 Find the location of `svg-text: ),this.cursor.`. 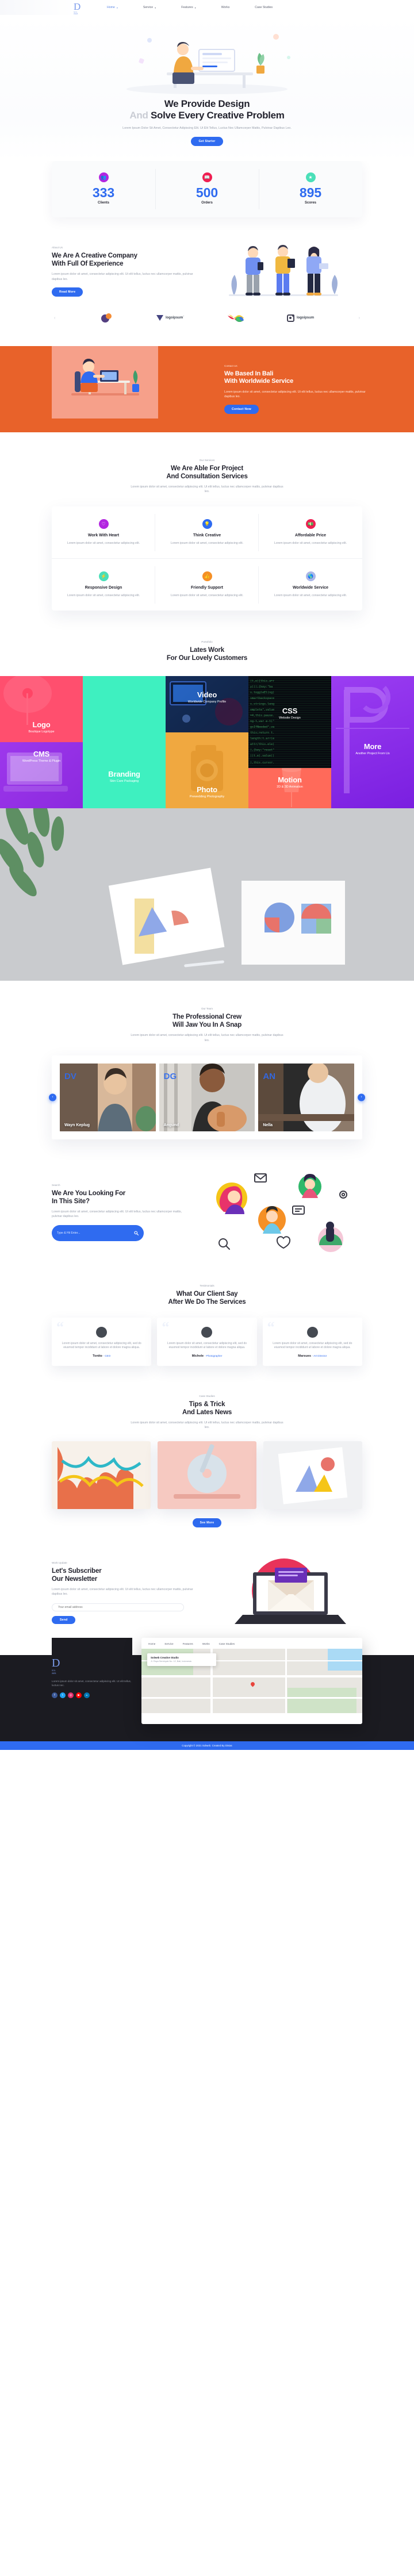

svg-text: ),this.cursor. is located at coordinates (262, 763).